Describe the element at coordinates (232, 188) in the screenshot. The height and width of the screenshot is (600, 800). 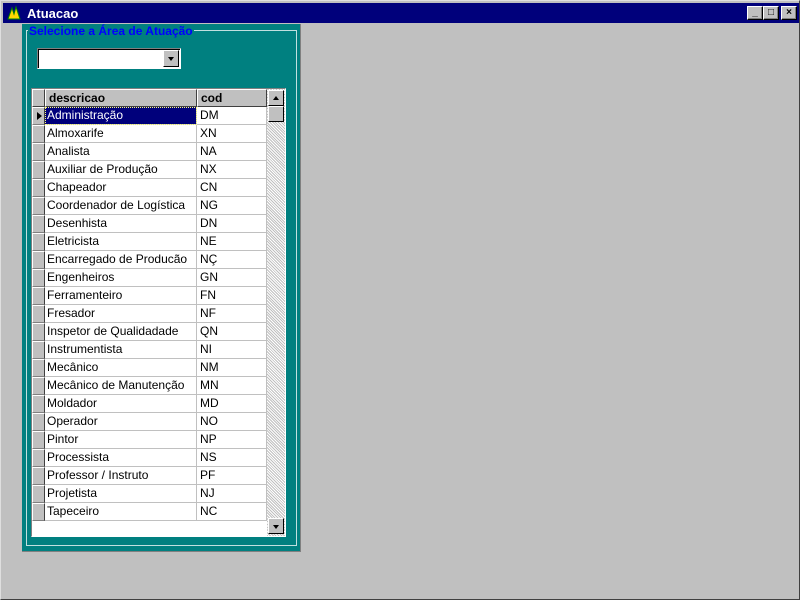
I see `cell-cod: CN` at that location.